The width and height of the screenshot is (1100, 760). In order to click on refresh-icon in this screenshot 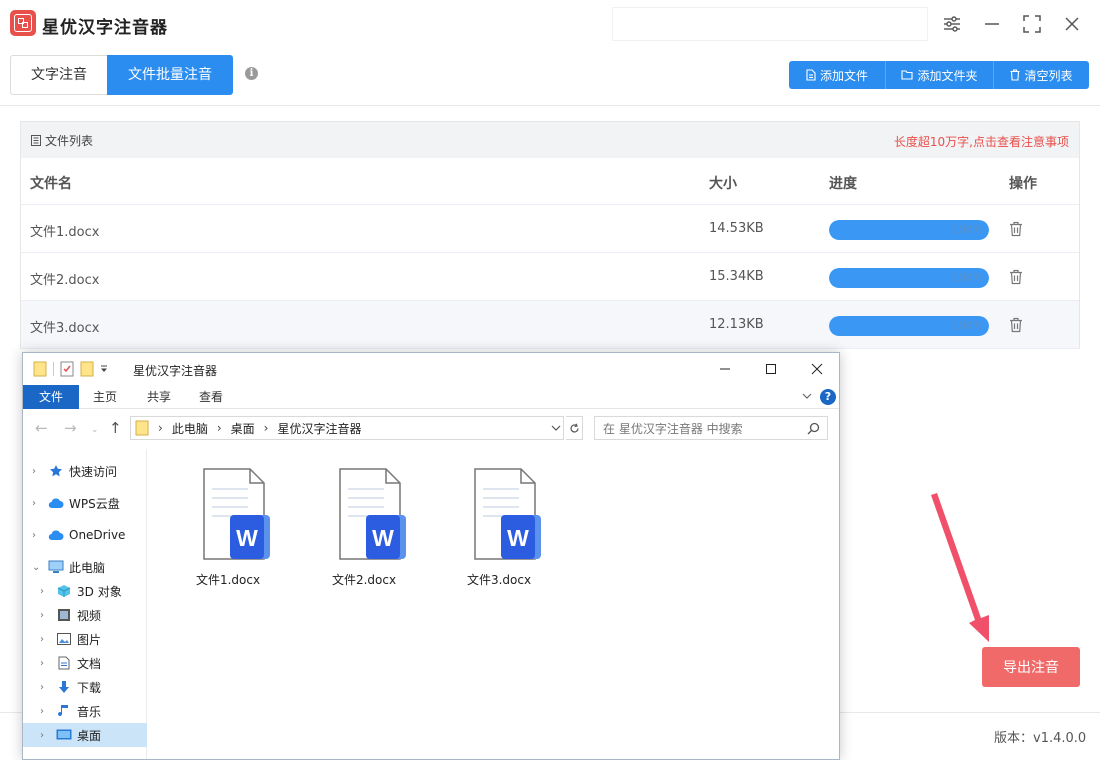, I will do `click(574, 428)`.